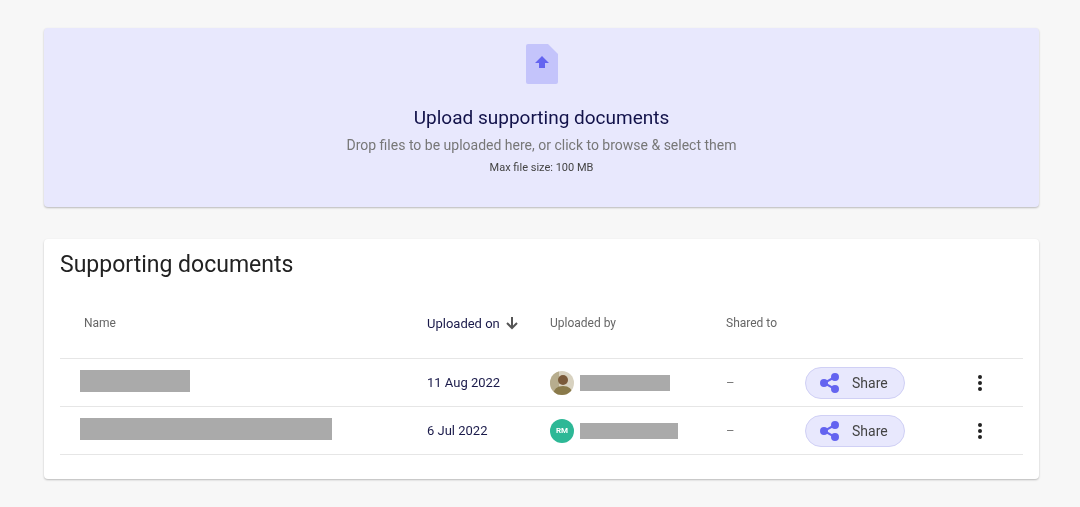 This screenshot has width=1080, height=507. Describe the element at coordinates (511, 323) in the screenshot. I see `sort-arrow-icon` at that location.